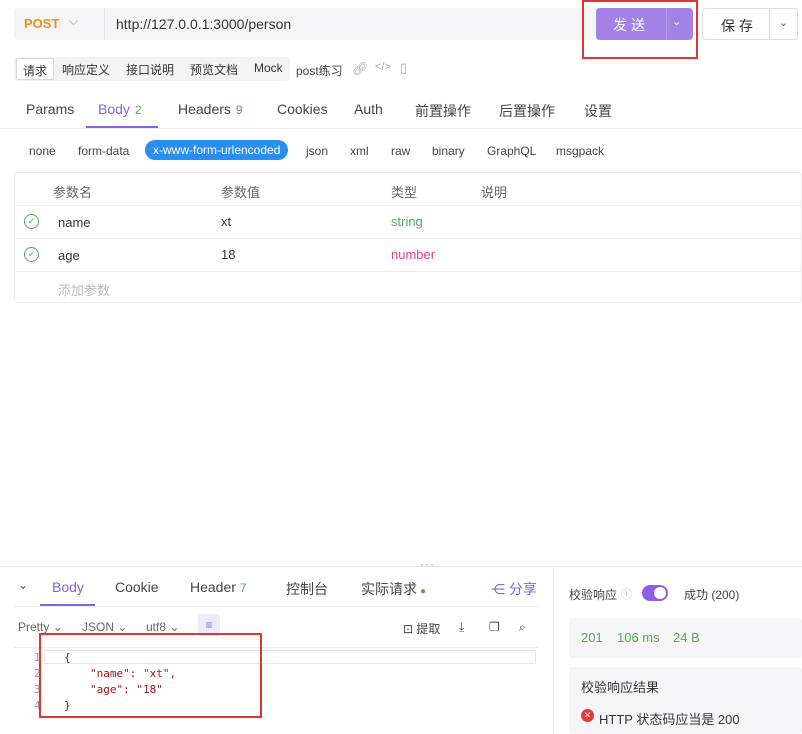 This screenshot has height=734, width=802. What do you see at coordinates (359, 151) in the screenshot?
I see `body-type-xml: xml` at bounding box center [359, 151].